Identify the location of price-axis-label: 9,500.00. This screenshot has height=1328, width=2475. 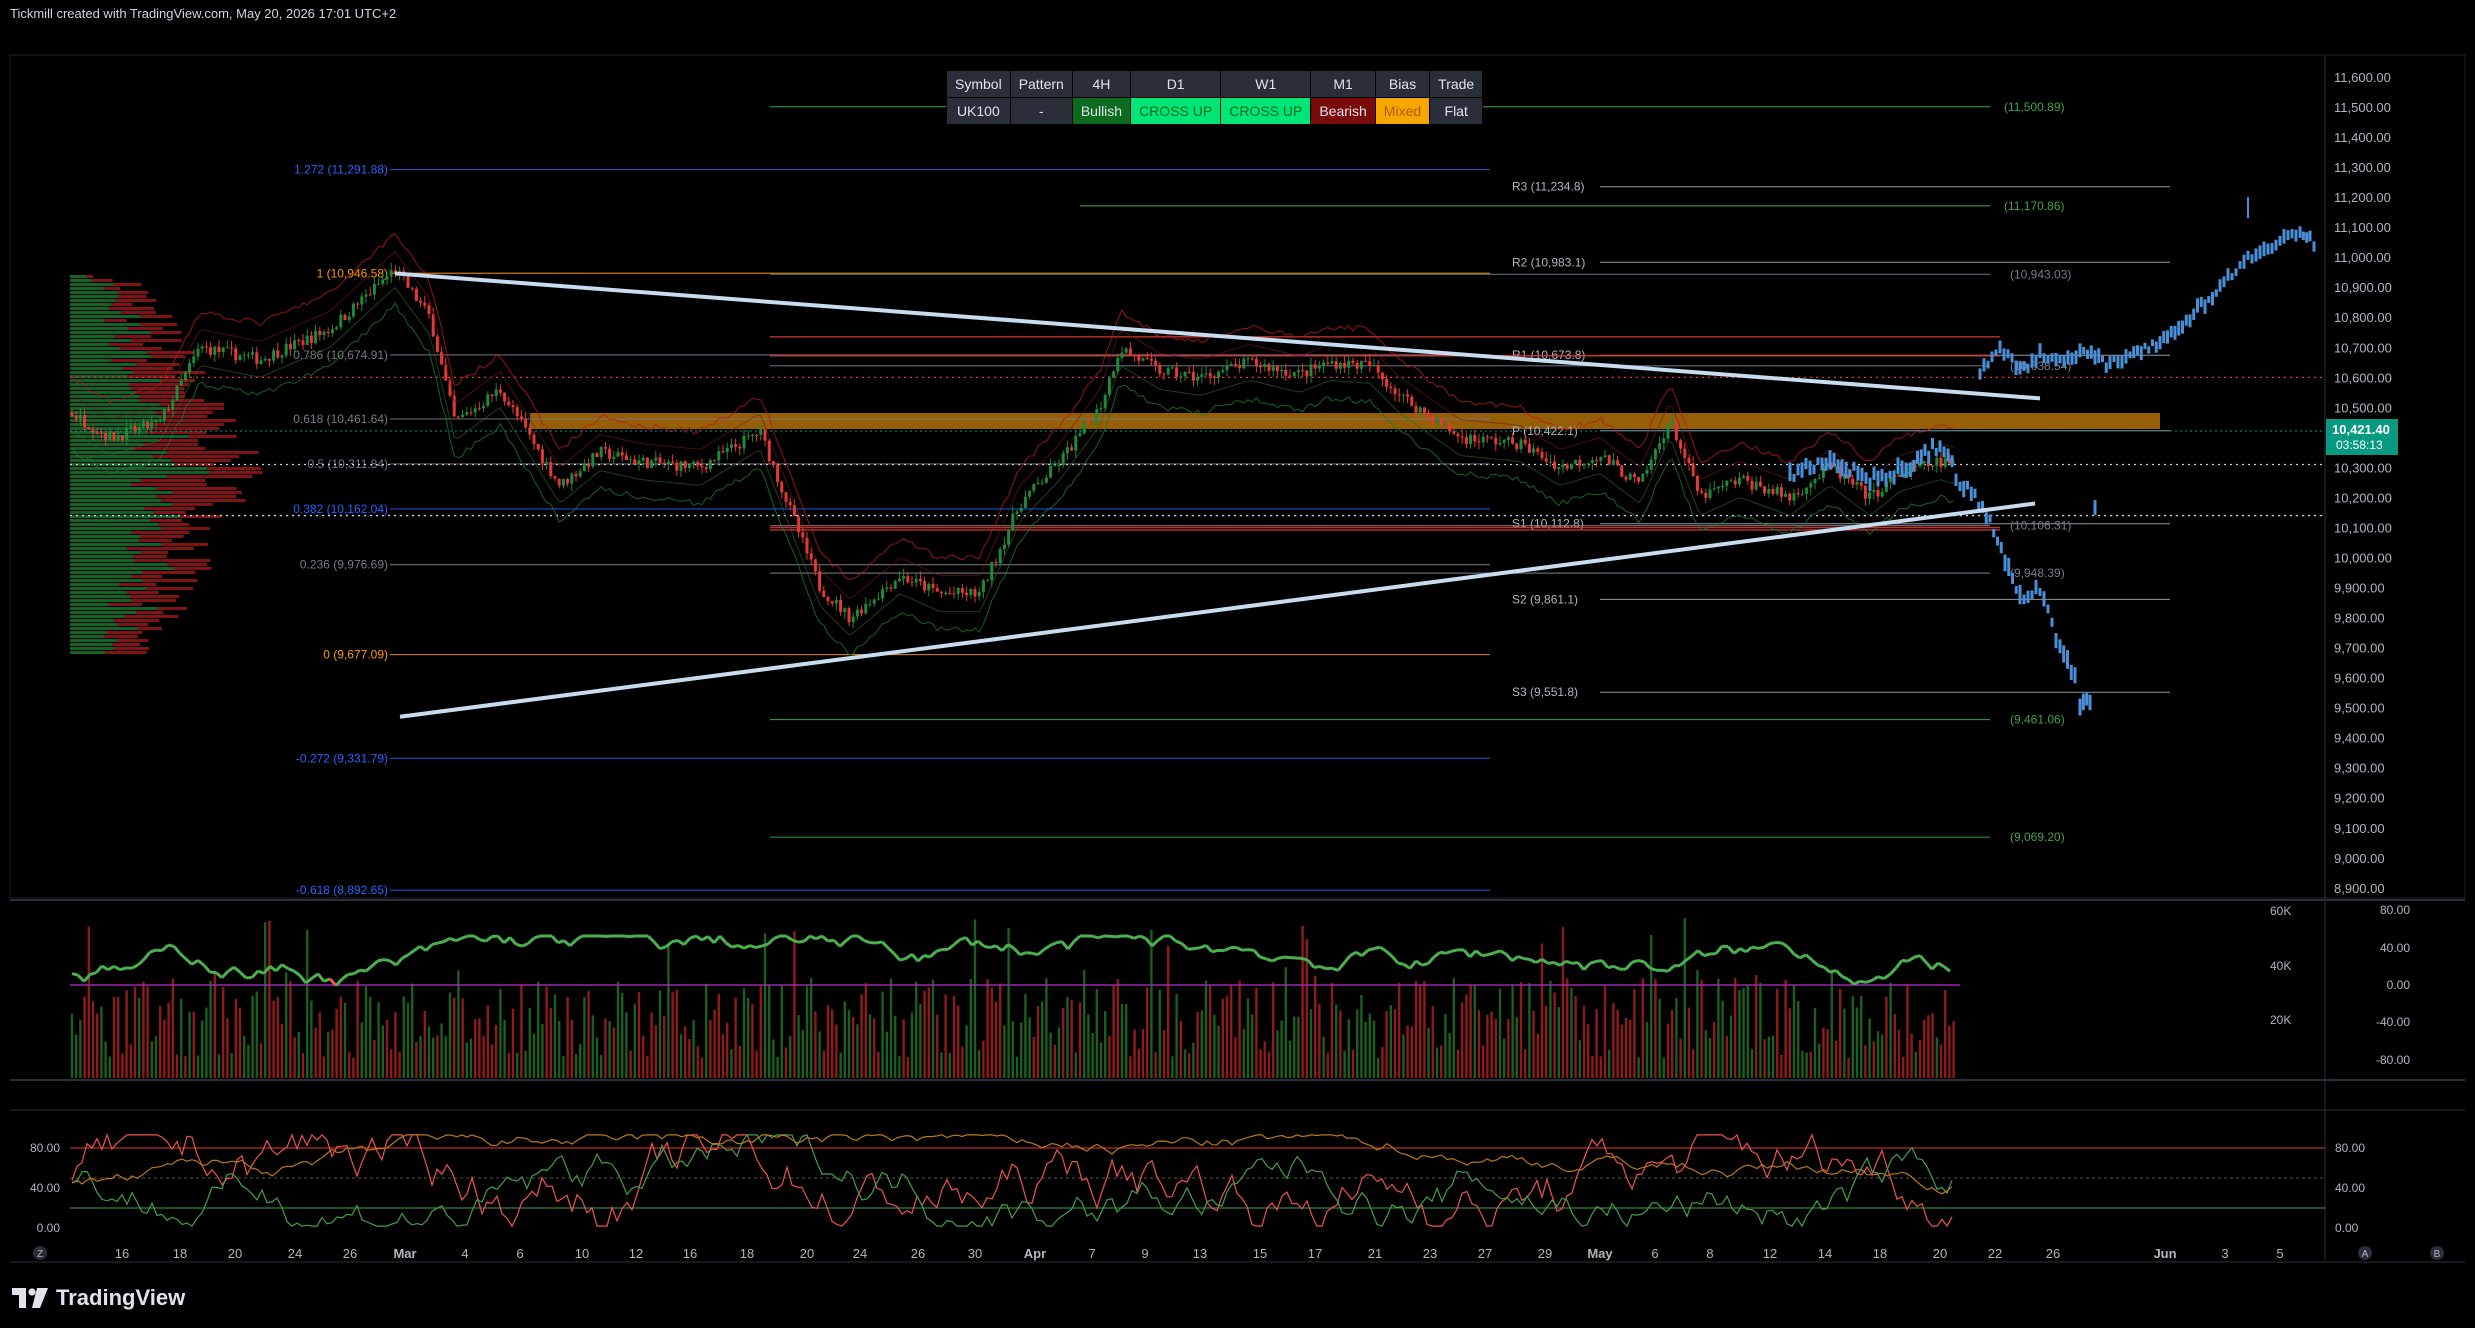
(2359, 708).